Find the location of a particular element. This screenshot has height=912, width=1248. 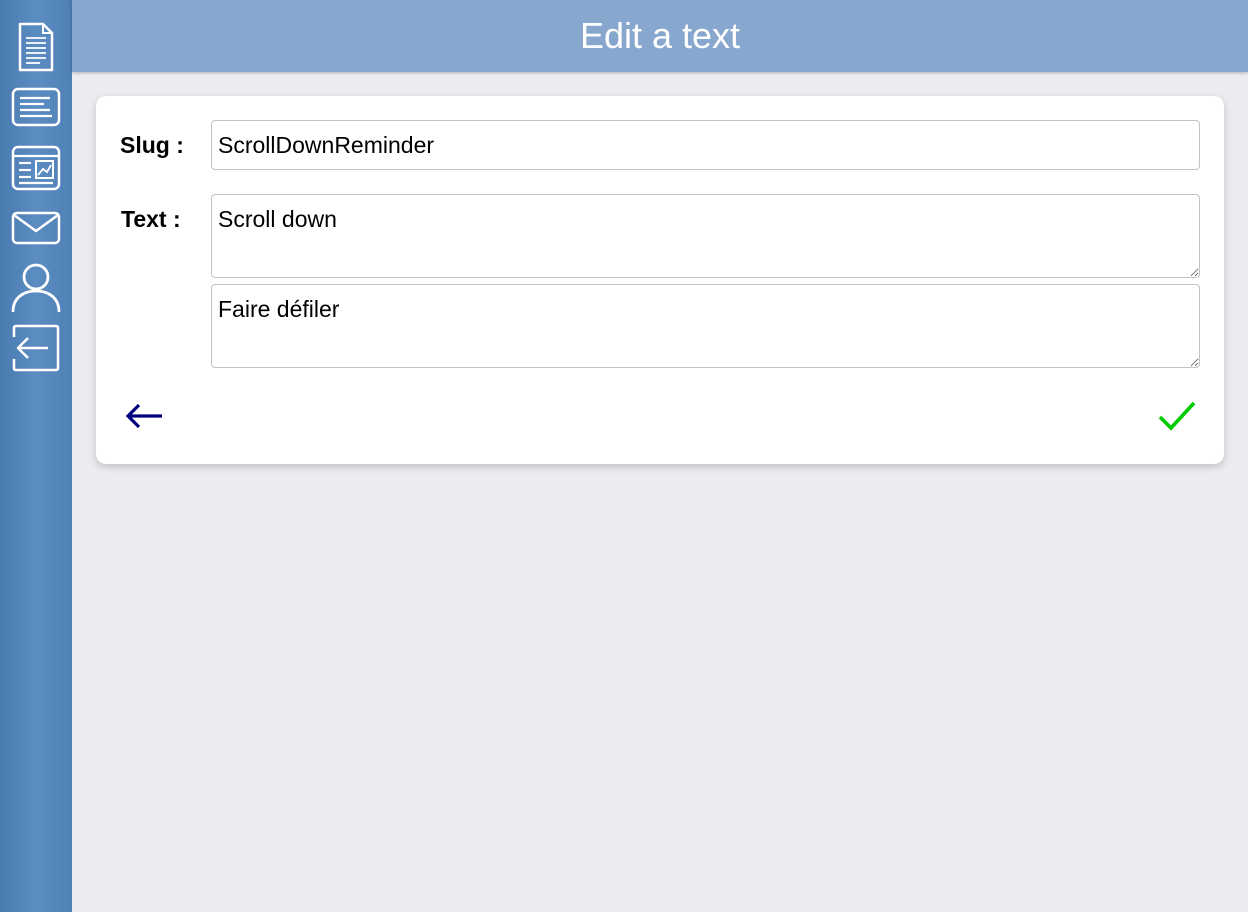

sidebar-item-articles is located at coordinates (36, 168).